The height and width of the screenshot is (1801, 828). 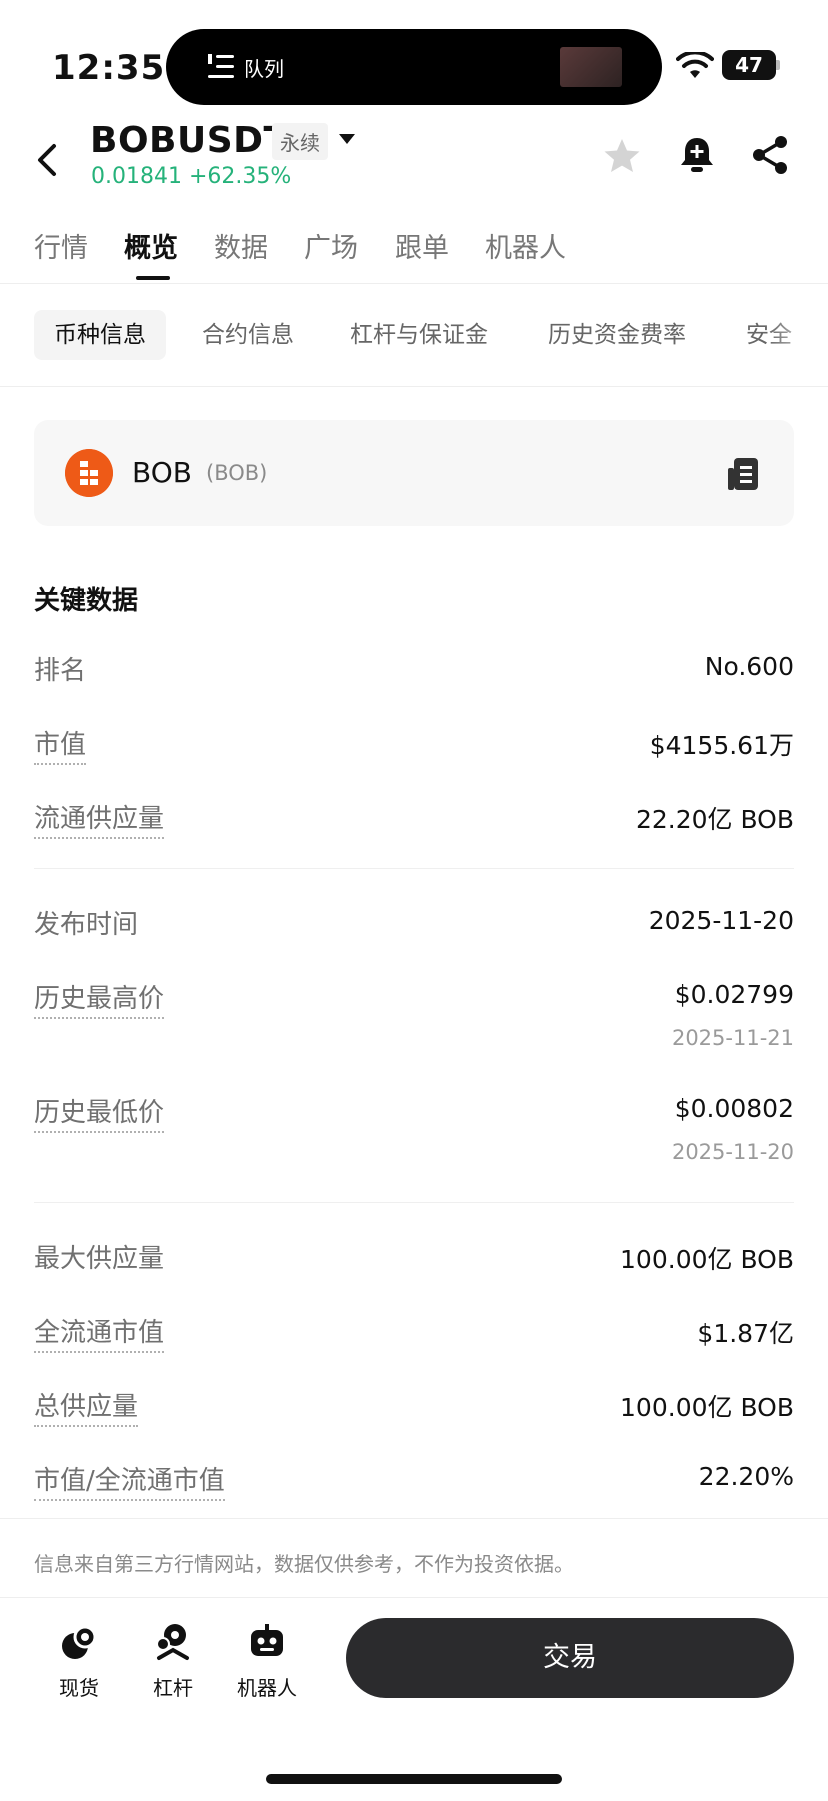 What do you see at coordinates (525, 245) in the screenshot?
I see `tab-bots: 机器人` at bounding box center [525, 245].